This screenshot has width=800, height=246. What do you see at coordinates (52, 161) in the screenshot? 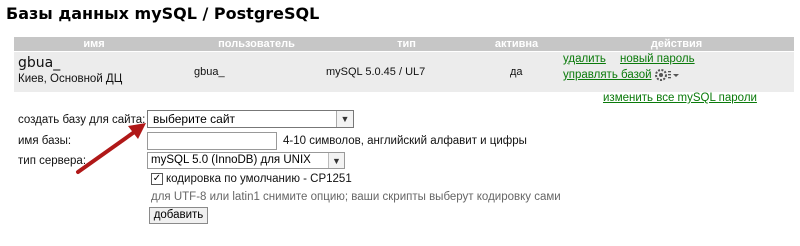
I see `server-label: тип сервера:` at bounding box center [52, 161].